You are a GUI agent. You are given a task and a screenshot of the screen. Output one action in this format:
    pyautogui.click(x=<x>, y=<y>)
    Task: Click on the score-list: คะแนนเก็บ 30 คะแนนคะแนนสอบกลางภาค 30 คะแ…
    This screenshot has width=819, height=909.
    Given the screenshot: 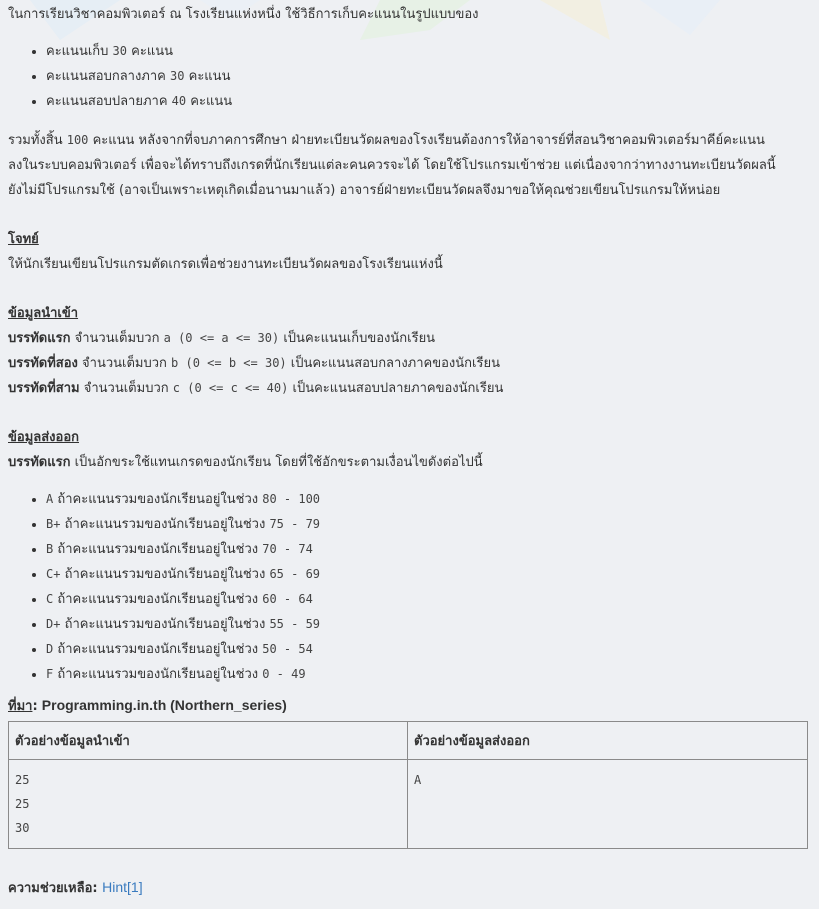 What is the action you would take?
    pyautogui.click(x=409, y=76)
    